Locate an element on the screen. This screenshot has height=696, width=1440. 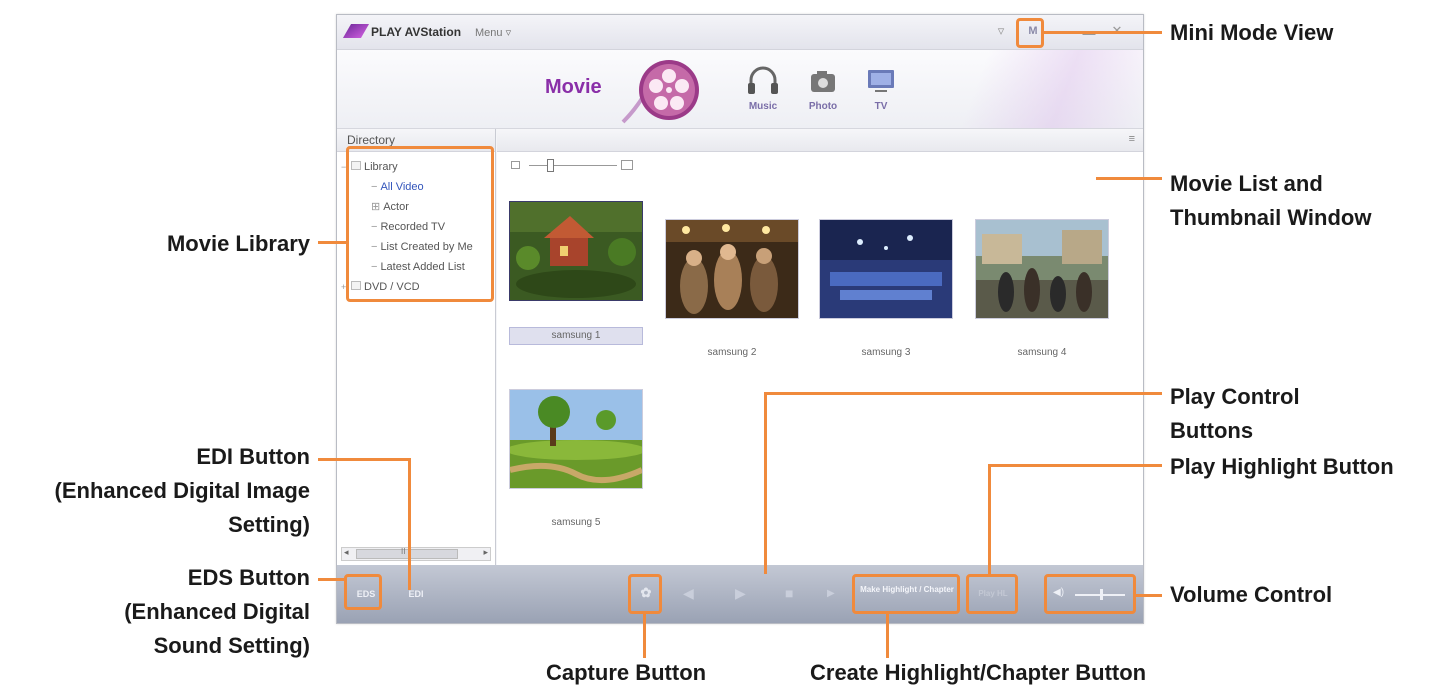
make-highlight-highlight is located at coordinates (906, 594).